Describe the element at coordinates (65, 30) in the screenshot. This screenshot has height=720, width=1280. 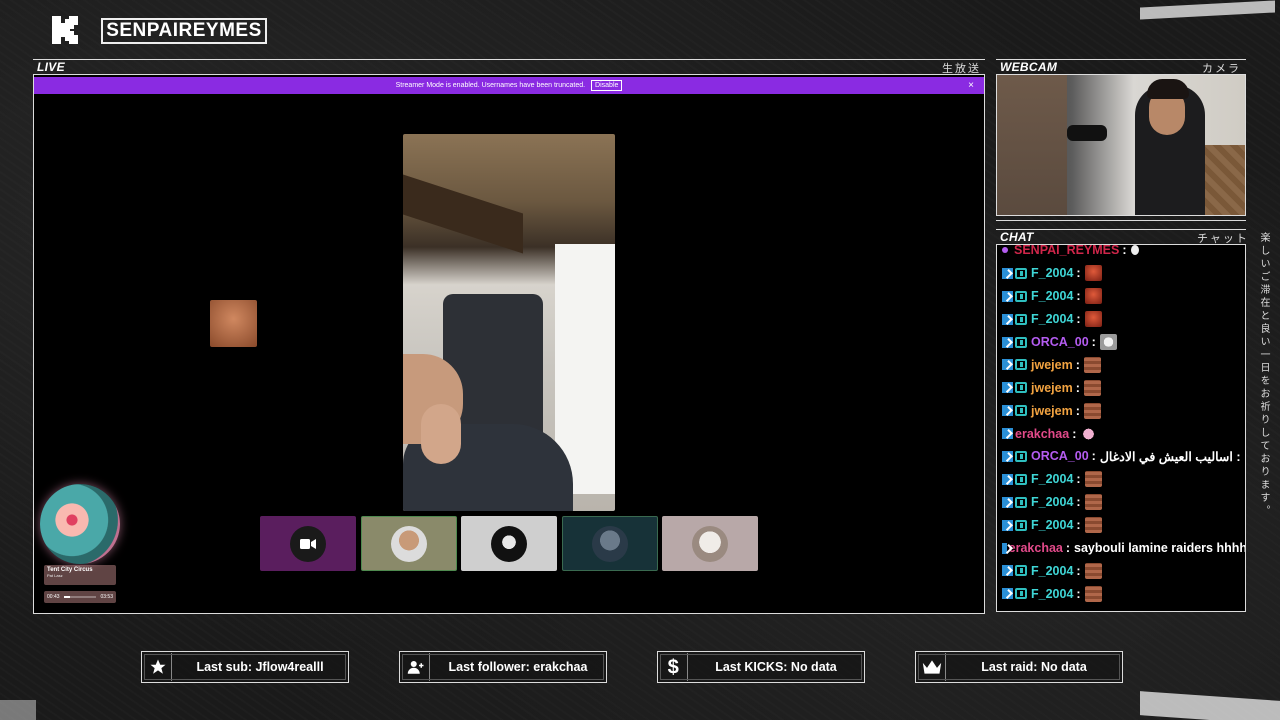
I see `kick-logo-icon` at that location.